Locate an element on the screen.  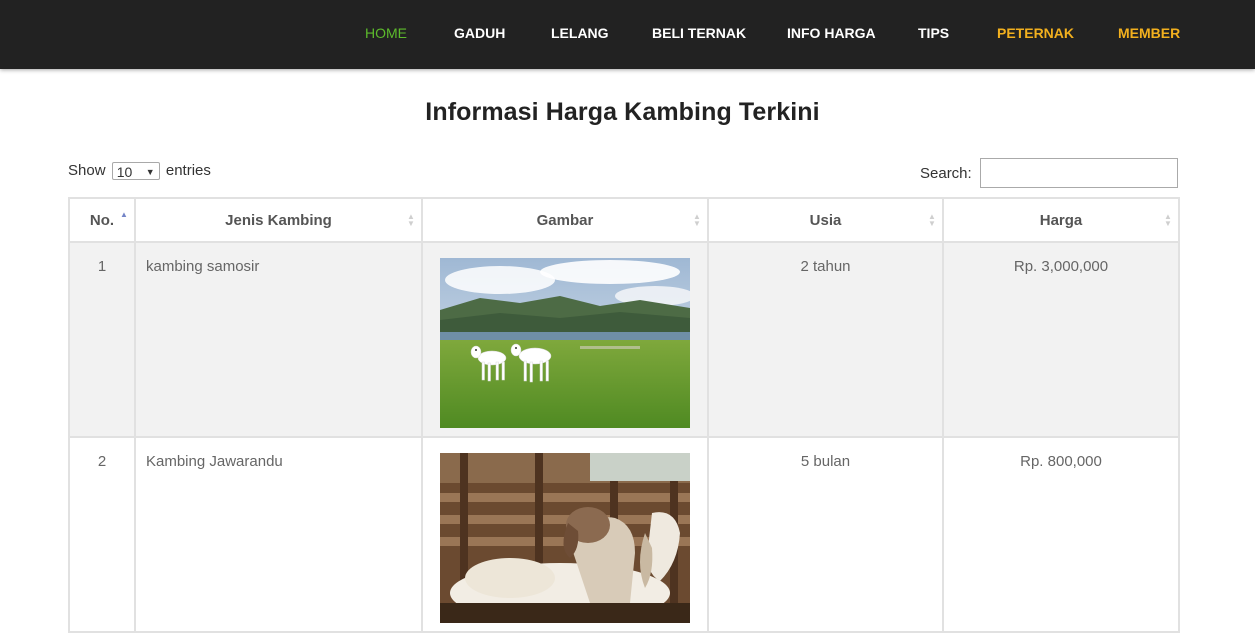
nav-member: MEMBER is located at coordinates (1149, 33).